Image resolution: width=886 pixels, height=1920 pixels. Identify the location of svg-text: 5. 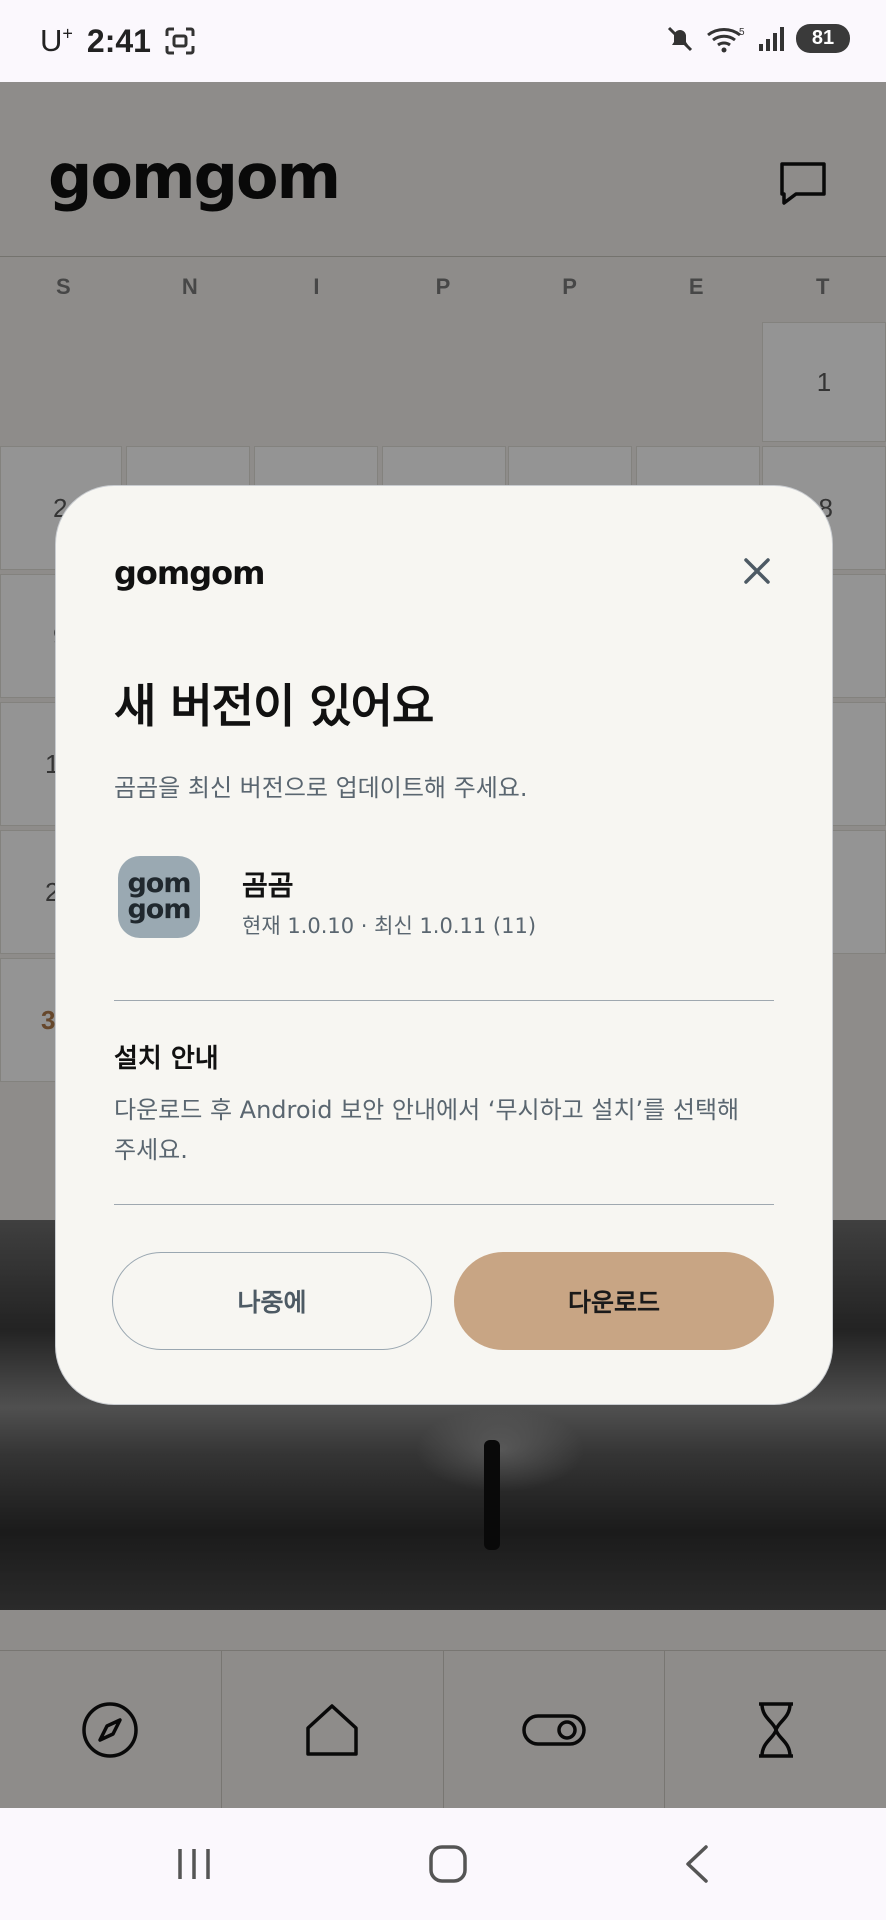
(742, 32).